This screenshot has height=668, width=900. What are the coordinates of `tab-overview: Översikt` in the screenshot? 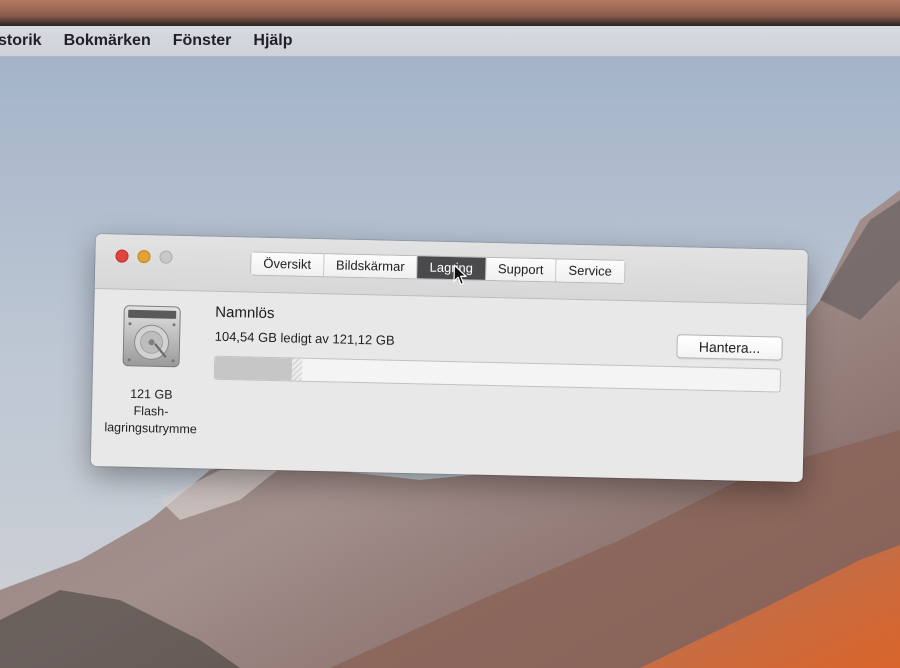 It's located at (288, 264).